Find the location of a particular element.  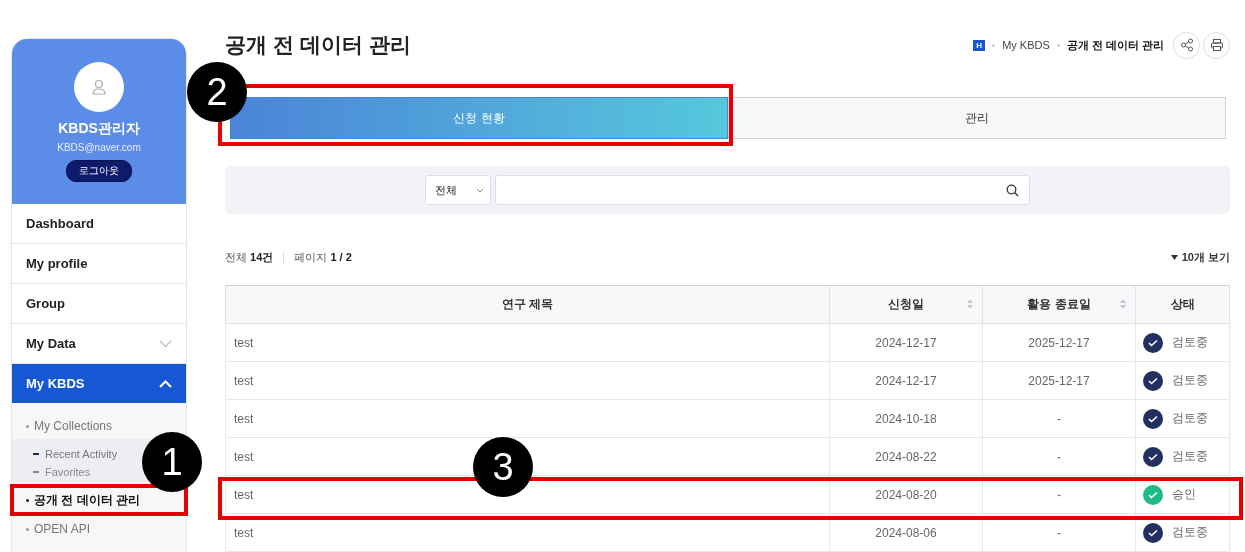

submenu-item: My Collections is located at coordinates (73, 426).